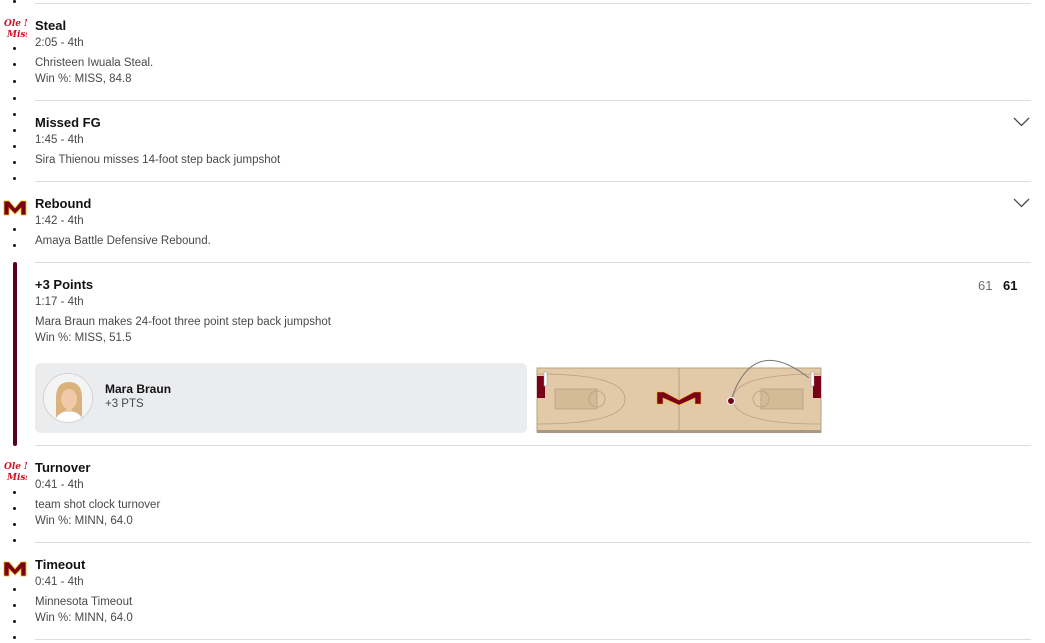 Image resolution: width=1045 pixels, height=643 pixels. What do you see at coordinates (59, 140) in the screenshot?
I see `play-time: 1:45 - 4th` at bounding box center [59, 140].